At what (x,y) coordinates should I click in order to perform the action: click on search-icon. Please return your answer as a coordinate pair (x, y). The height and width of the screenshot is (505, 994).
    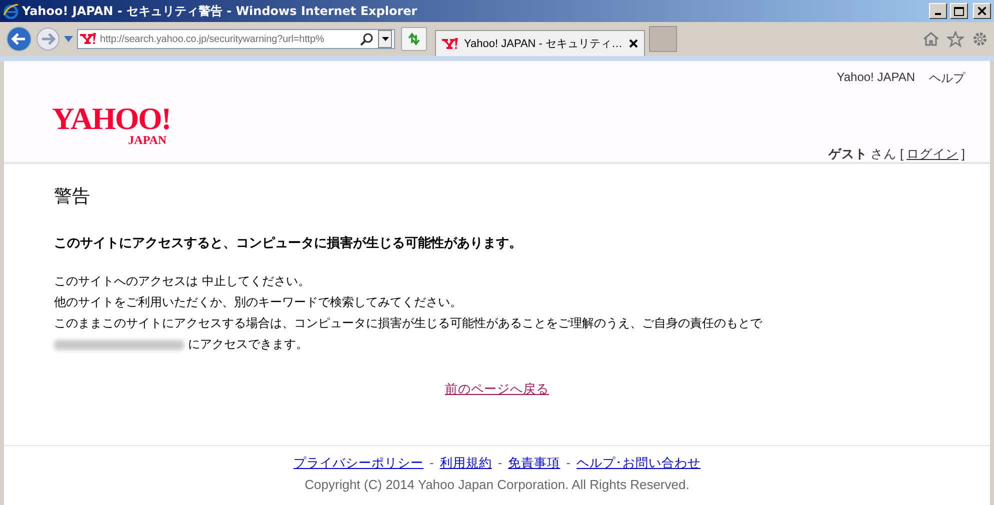
    Looking at the image, I should click on (367, 39).